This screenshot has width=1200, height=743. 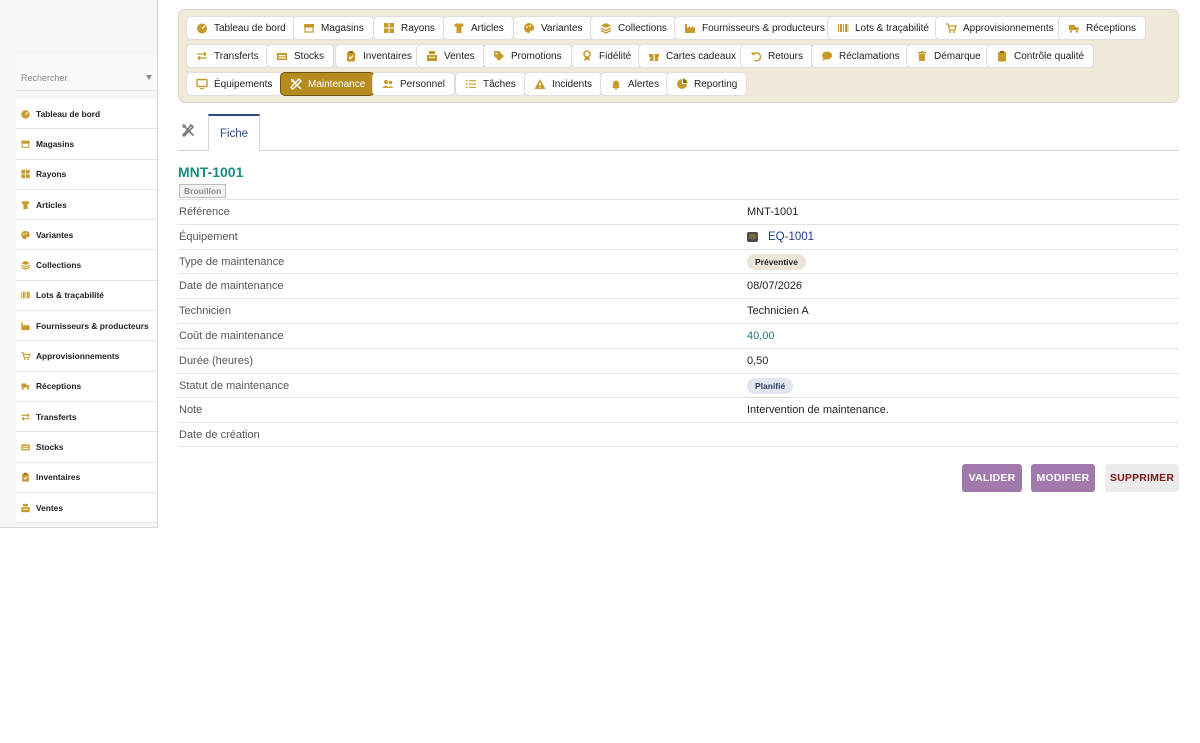 What do you see at coordinates (86, 114) in the screenshot?
I see `sidebar-item-tableau-de-bord: Tableau de bord` at bounding box center [86, 114].